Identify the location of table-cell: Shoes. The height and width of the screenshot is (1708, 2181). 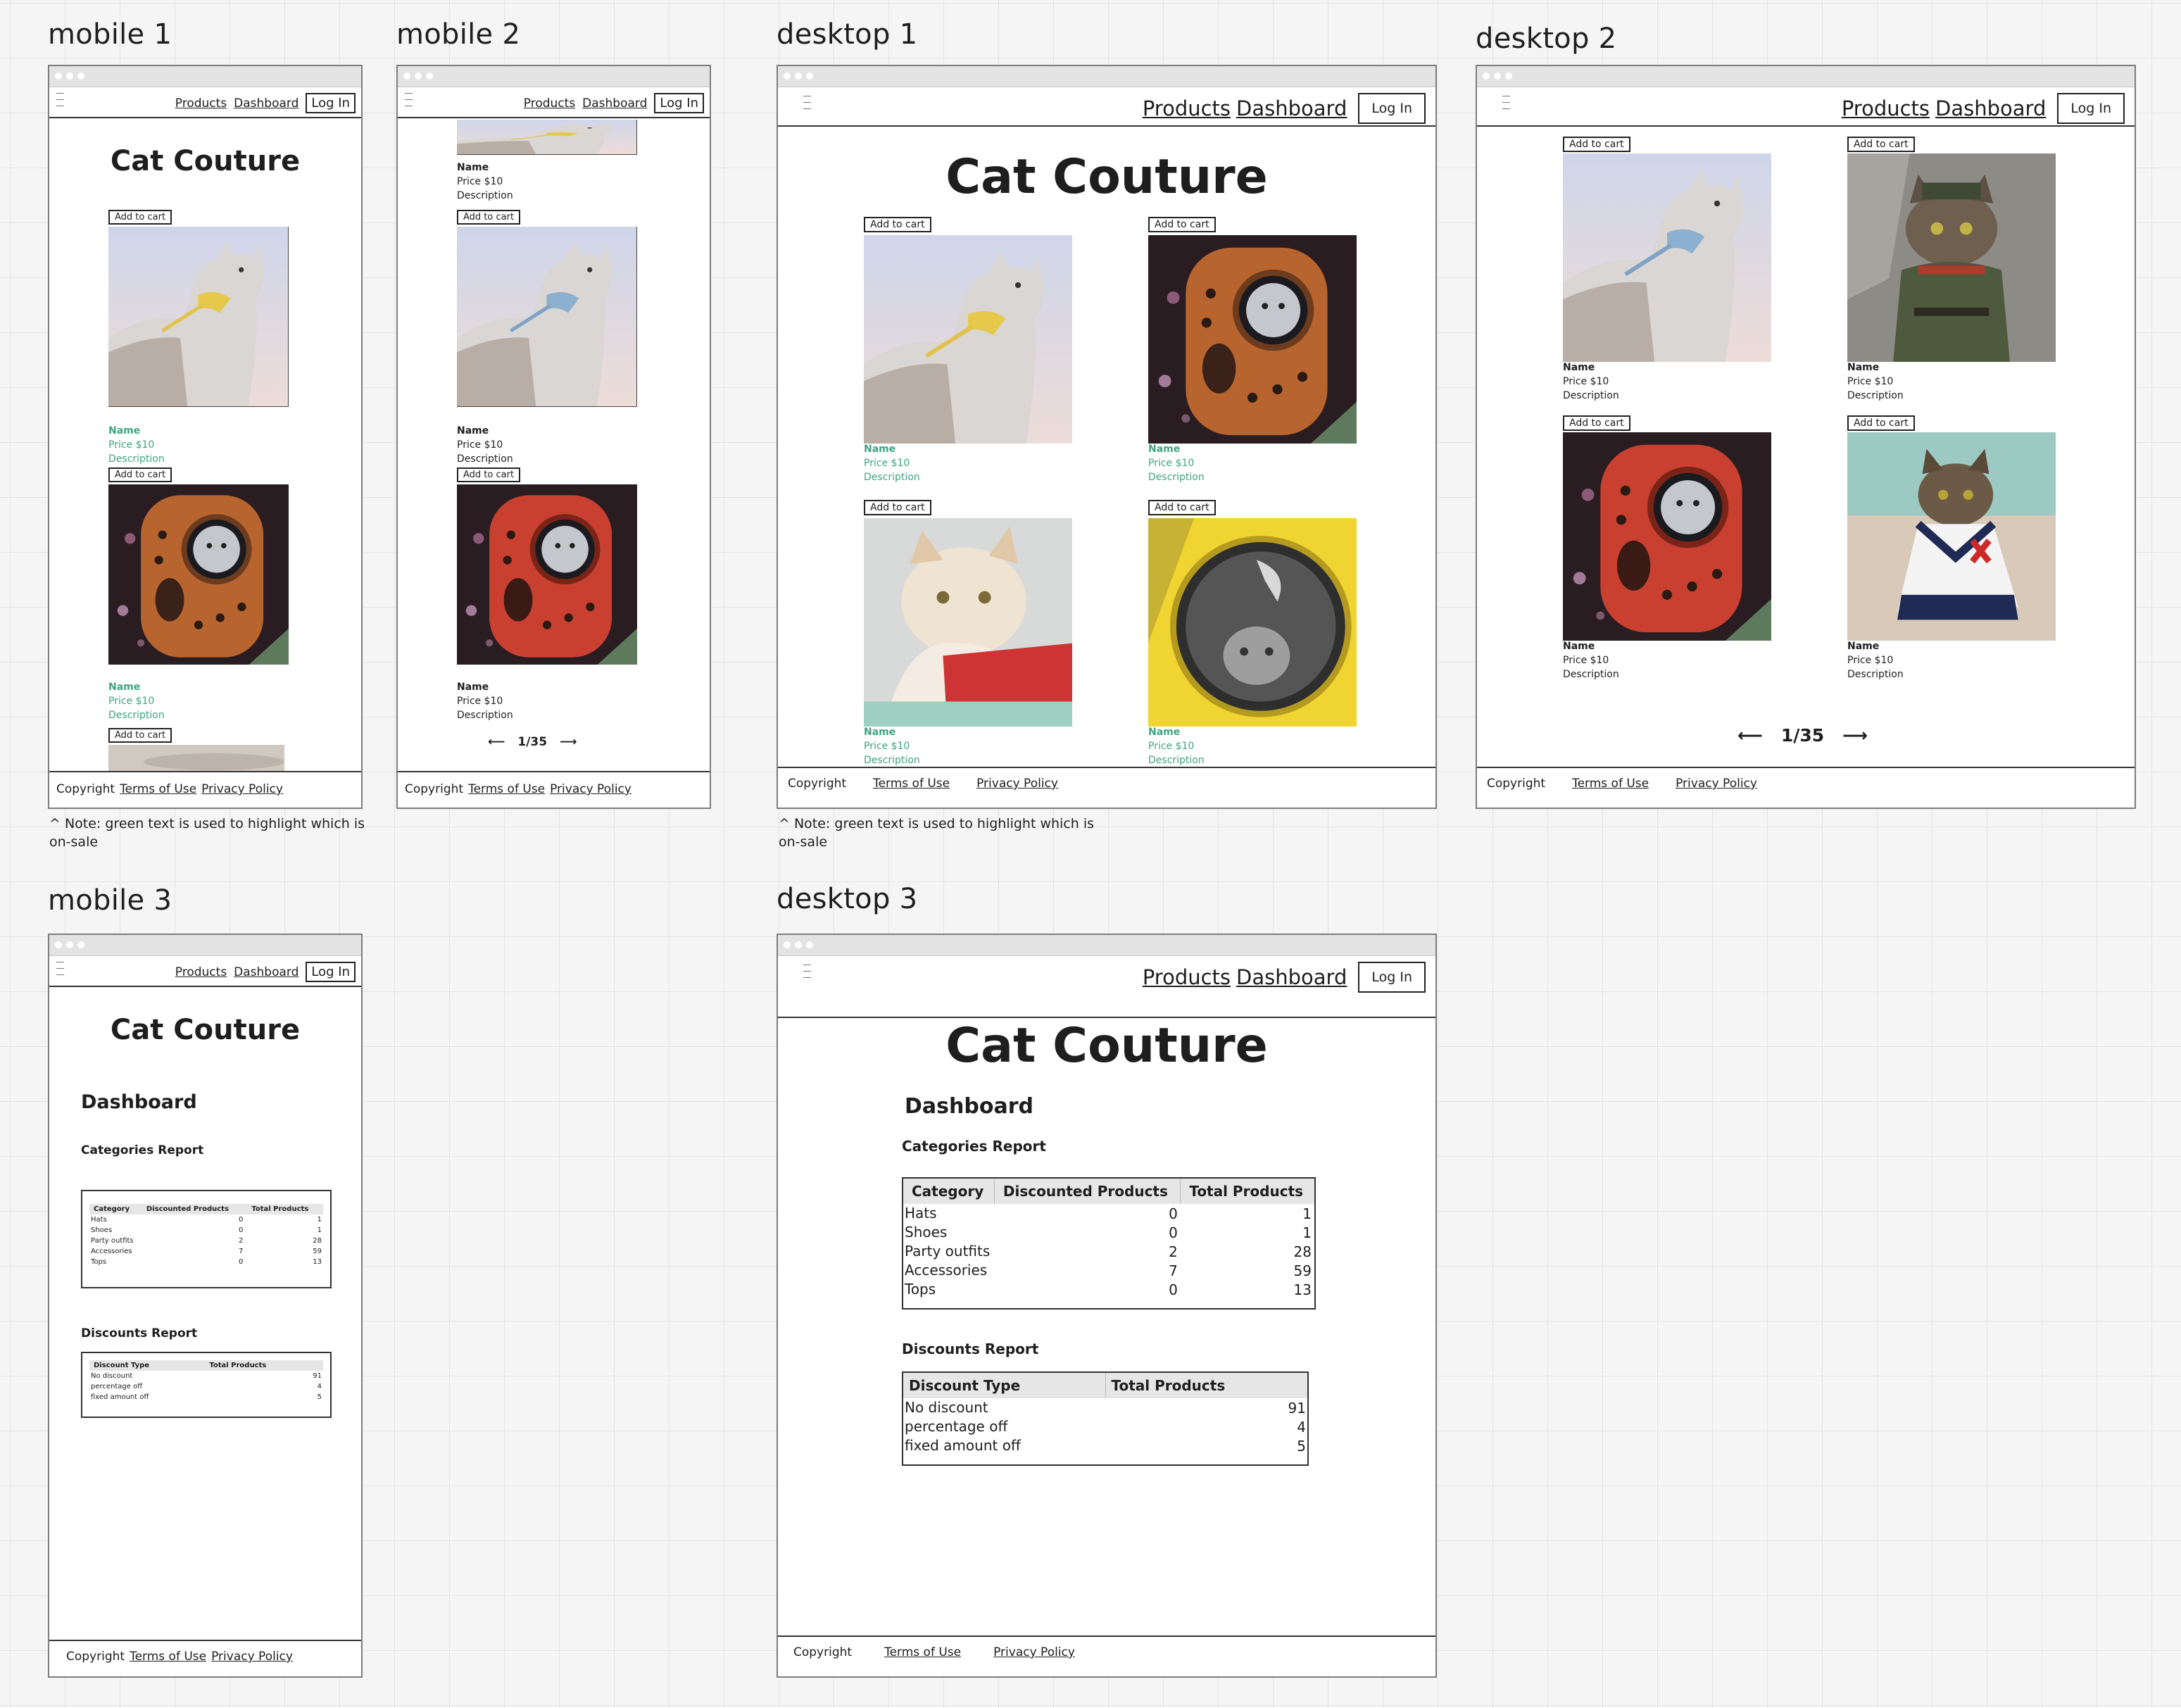
(926, 1232).